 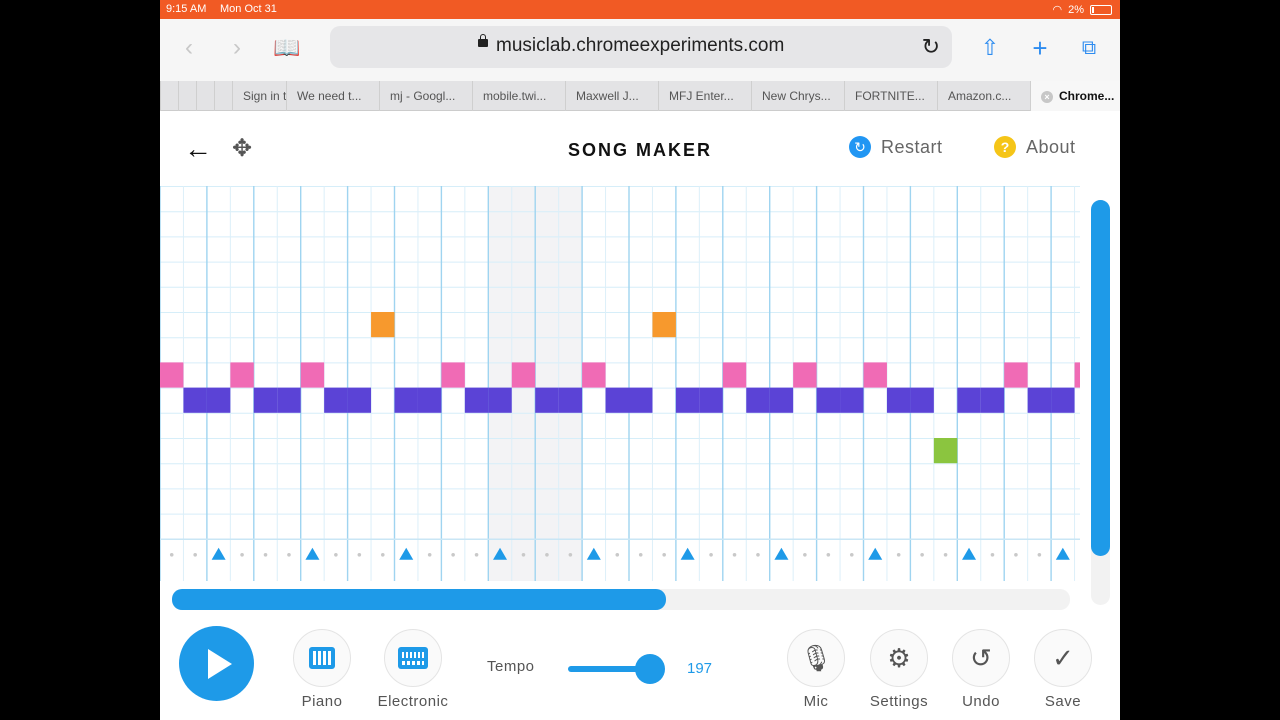 What do you see at coordinates (322, 701) in the screenshot?
I see `piano-label: Piano` at bounding box center [322, 701].